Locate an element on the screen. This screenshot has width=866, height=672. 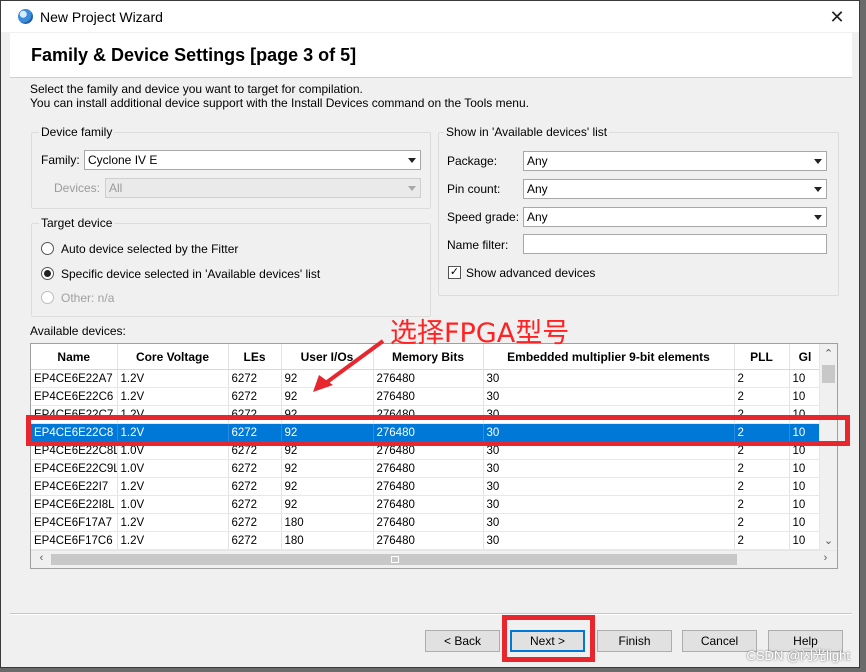
table-cell: 180 is located at coordinates (327, 522).